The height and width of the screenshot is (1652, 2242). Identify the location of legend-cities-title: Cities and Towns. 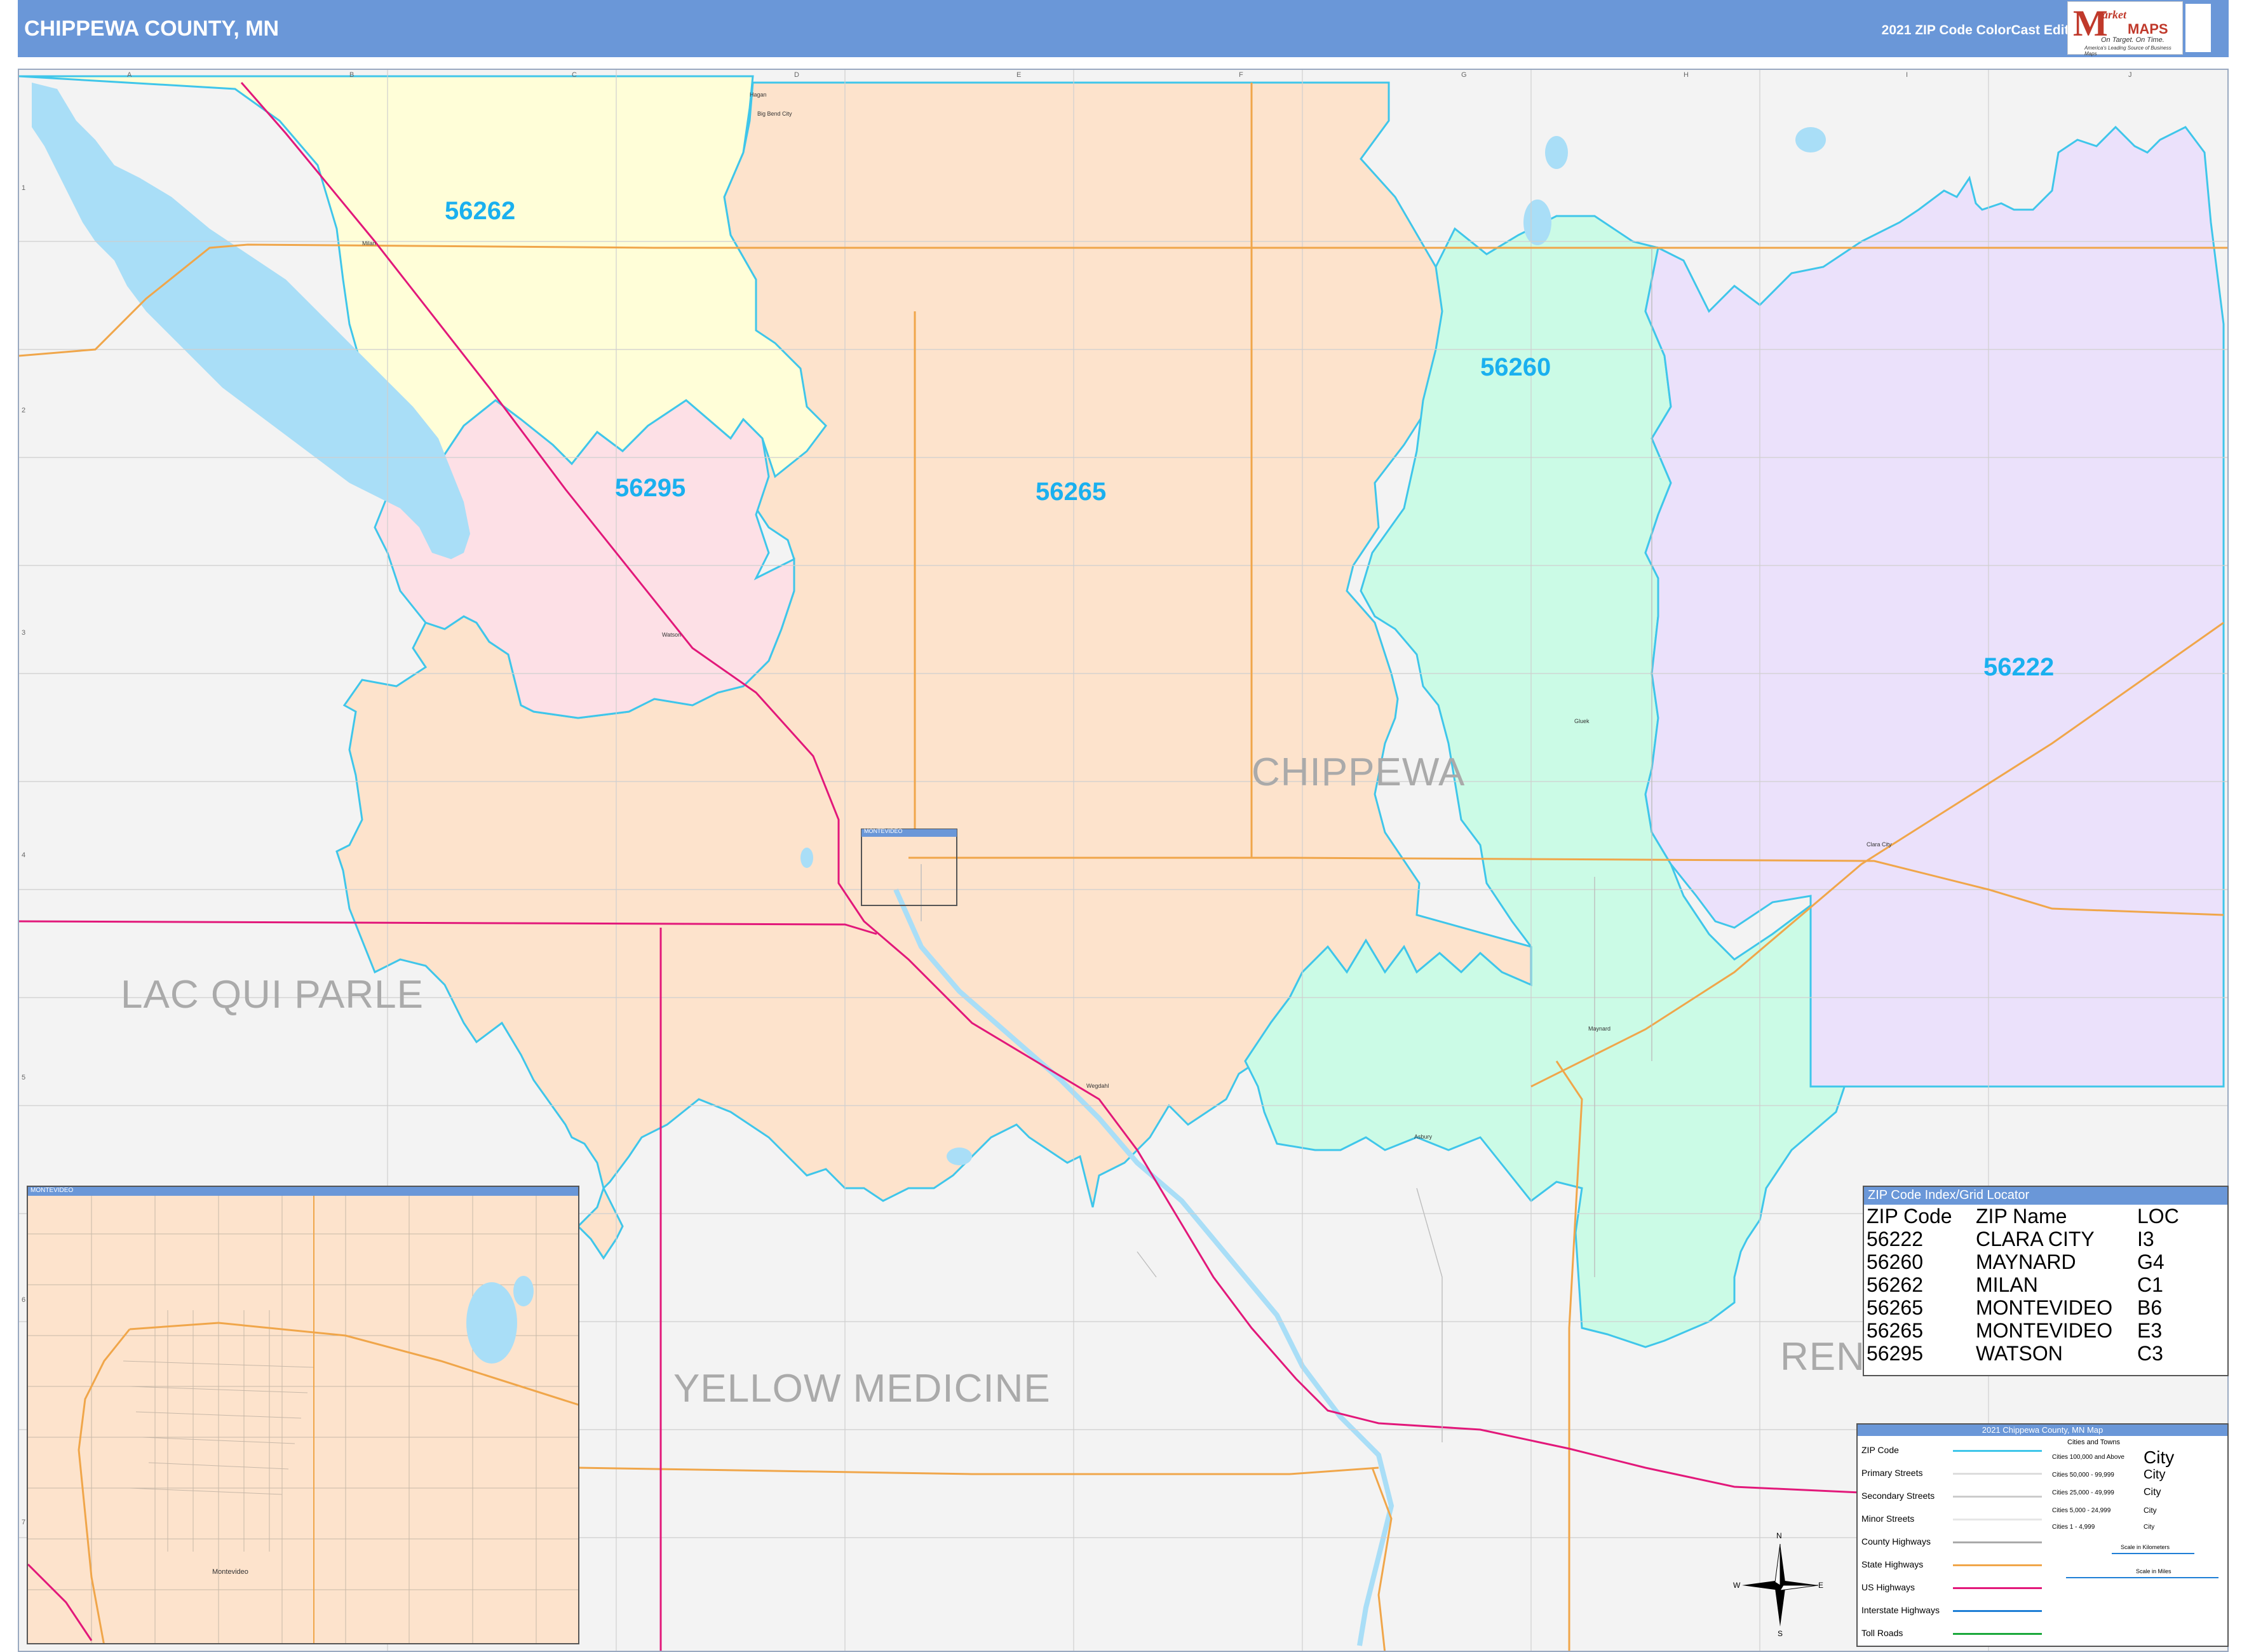
(2093, 1442).